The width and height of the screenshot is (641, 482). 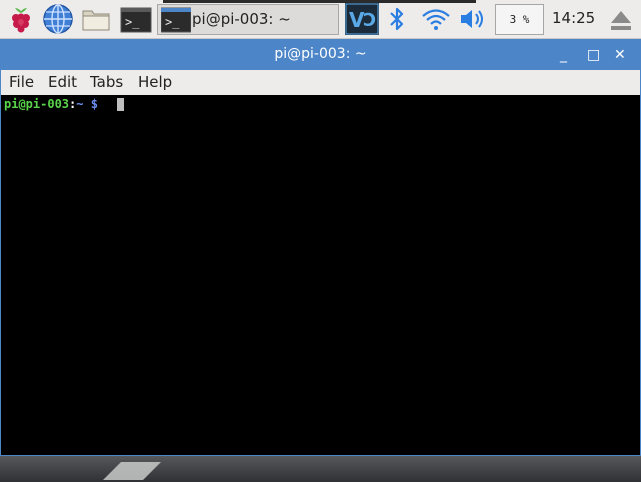 I want to click on menu-bar: File Edit Tabs Help, so click(x=320, y=82).